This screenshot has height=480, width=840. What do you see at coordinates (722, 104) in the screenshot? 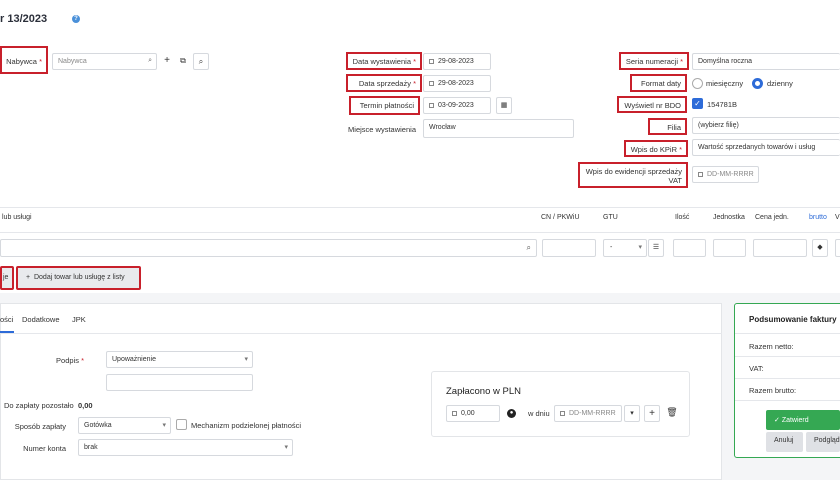
I see `bdo-value: 154781B` at bounding box center [722, 104].